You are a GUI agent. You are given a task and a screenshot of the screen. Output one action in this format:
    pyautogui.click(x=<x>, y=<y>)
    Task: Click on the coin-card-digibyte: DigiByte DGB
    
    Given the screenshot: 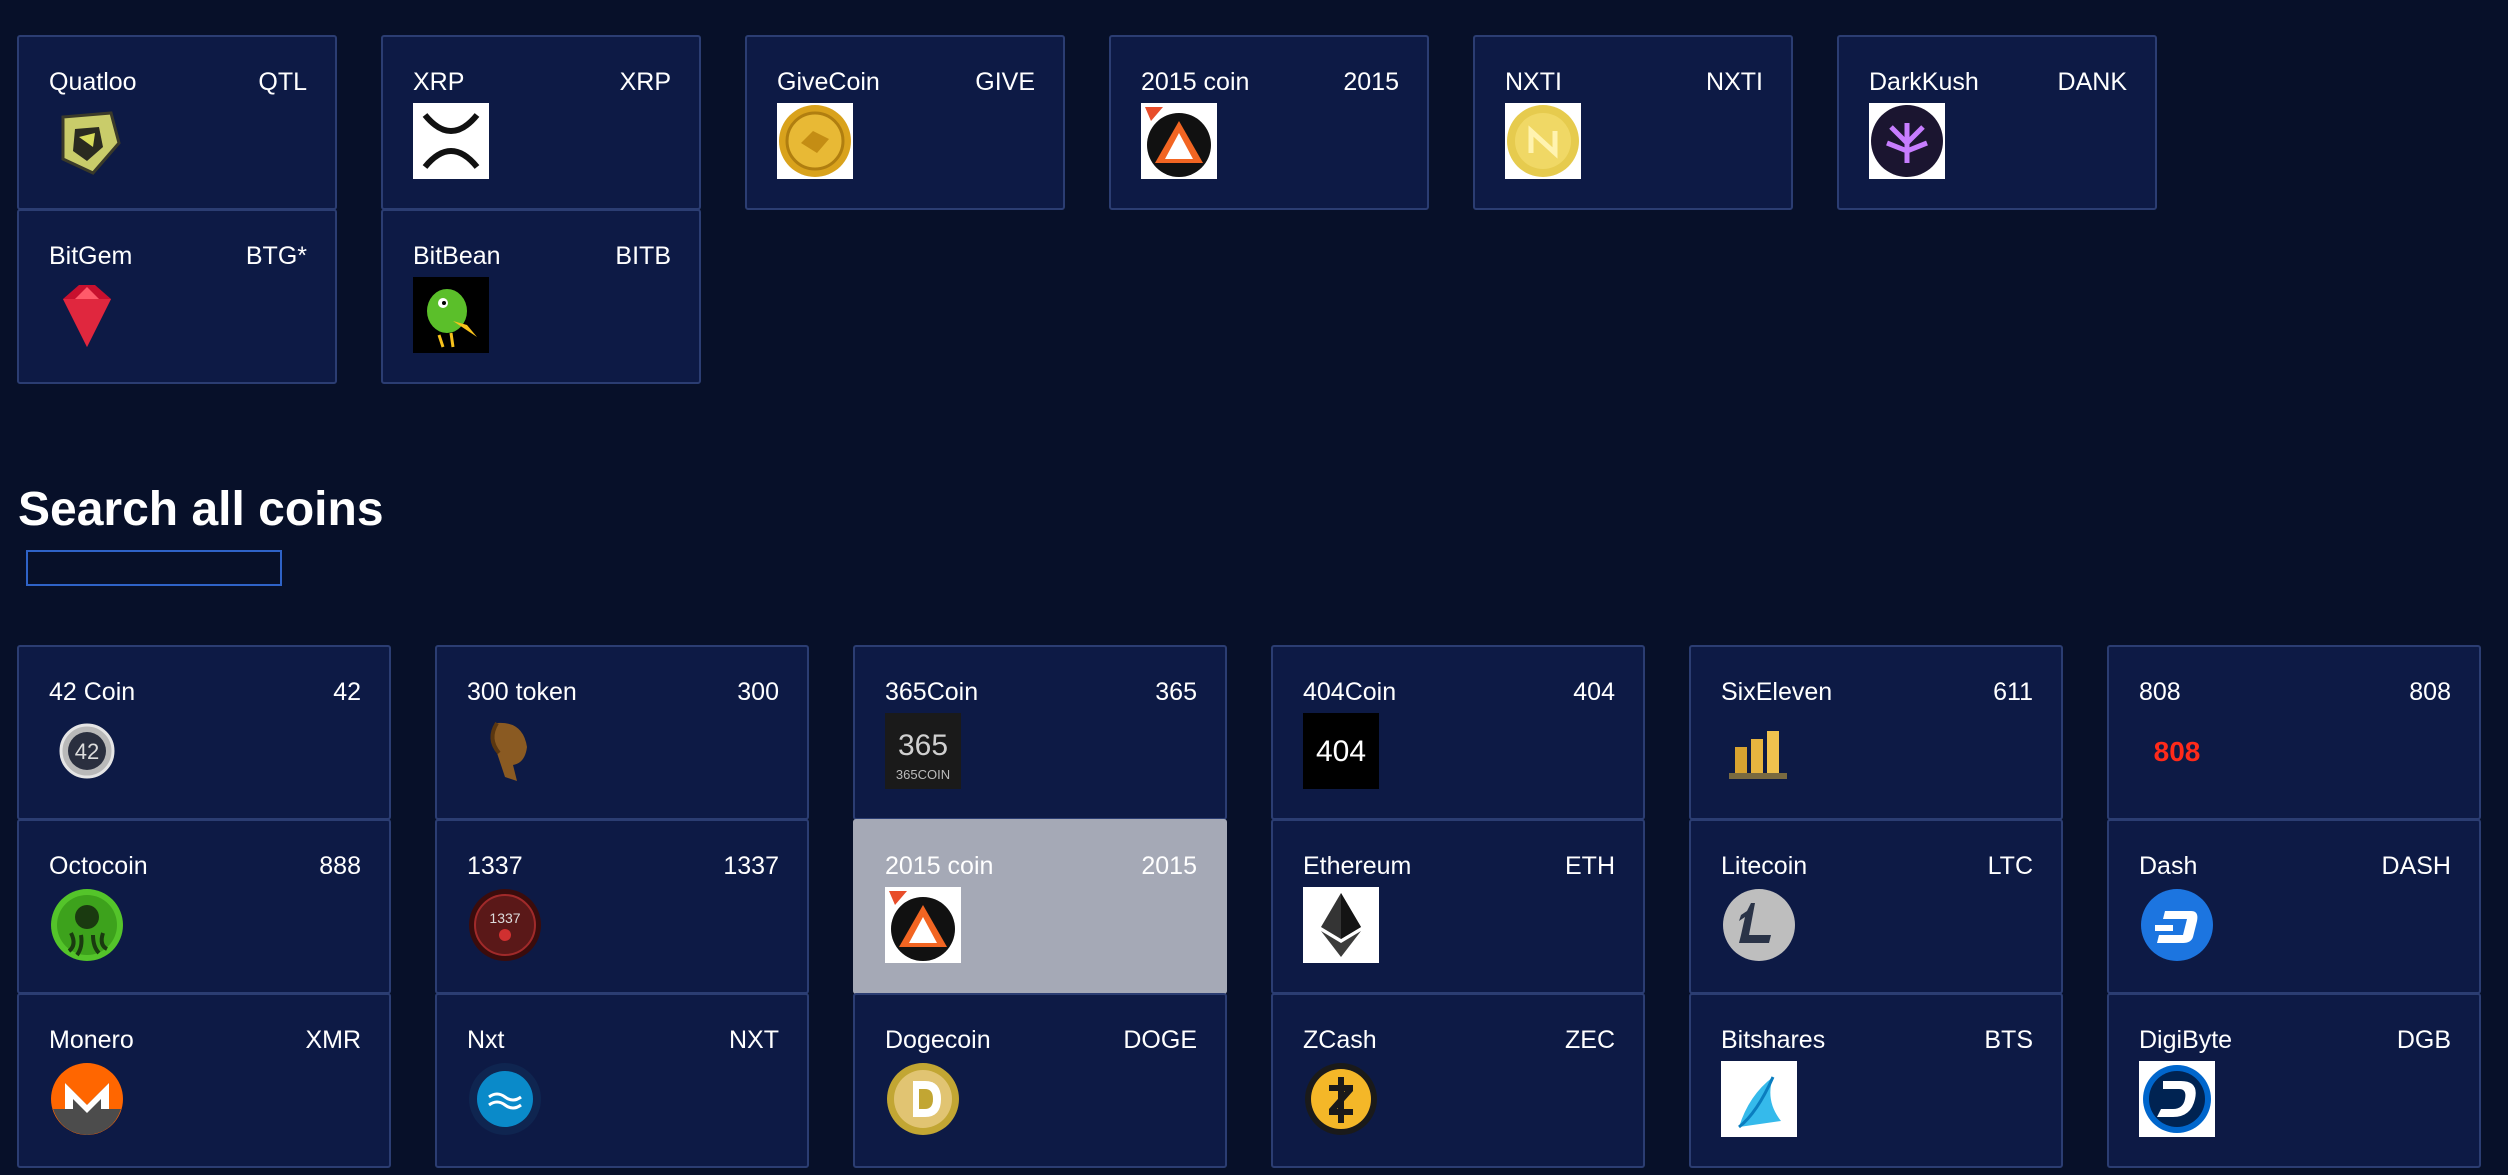 What is the action you would take?
    pyautogui.click(x=2294, y=1080)
    